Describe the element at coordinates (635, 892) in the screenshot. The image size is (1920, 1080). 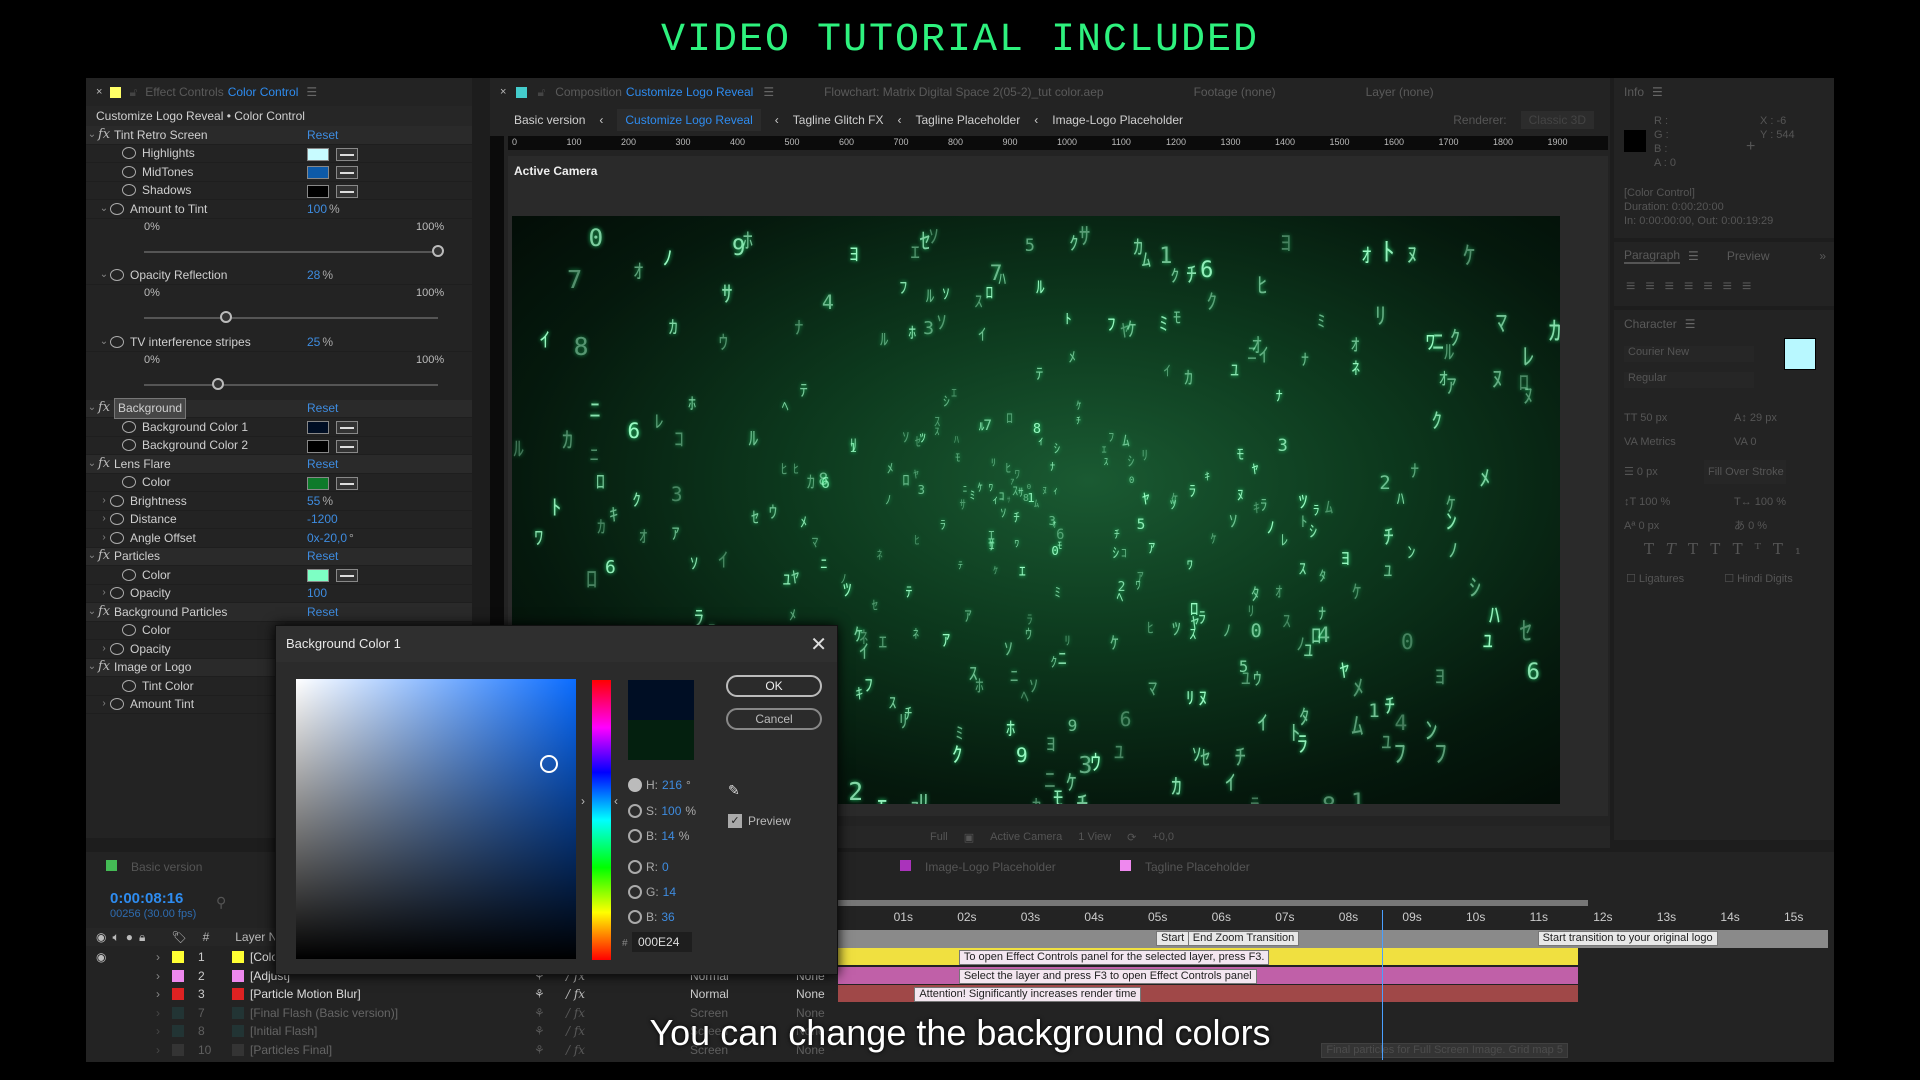
I see `green-radio` at that location.